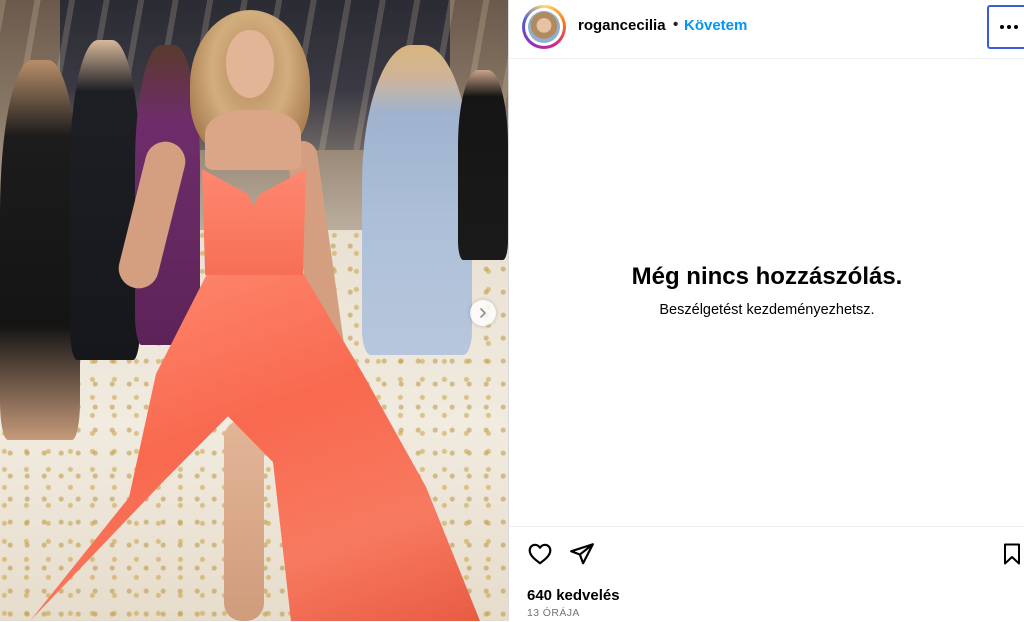  I want to click on no-comments-title: Még nincs hozzászólás., so click(767, 276).